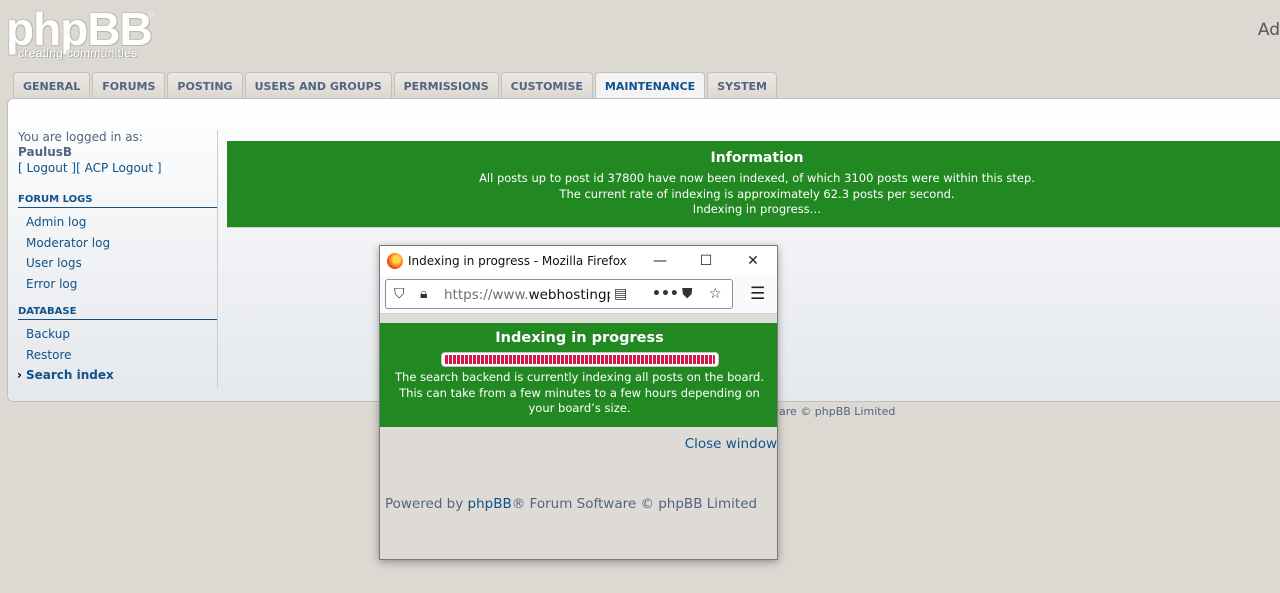 The image size is (1280, 593). I want to click on lock-icon: 🔒︎, so click(423, 294).